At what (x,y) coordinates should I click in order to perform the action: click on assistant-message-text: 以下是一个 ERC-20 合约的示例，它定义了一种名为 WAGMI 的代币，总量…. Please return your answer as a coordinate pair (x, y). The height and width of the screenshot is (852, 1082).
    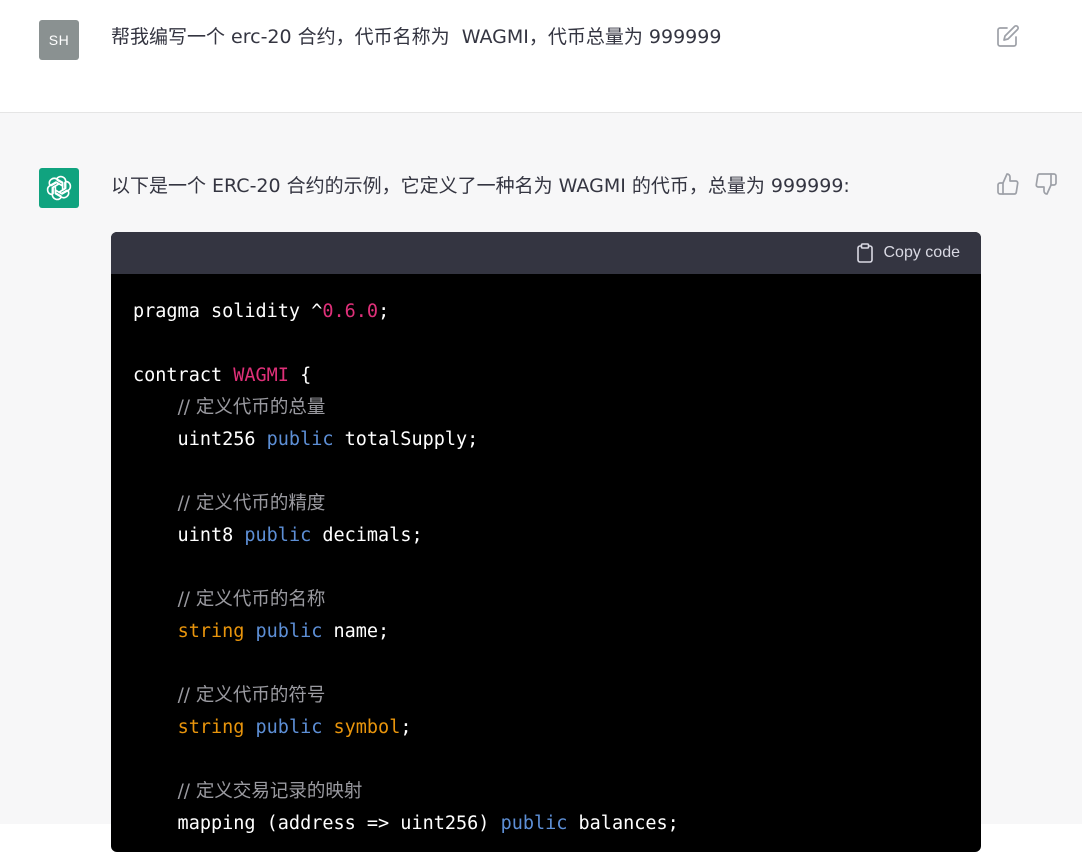
    Looking at the image, I should click on (480, 186).